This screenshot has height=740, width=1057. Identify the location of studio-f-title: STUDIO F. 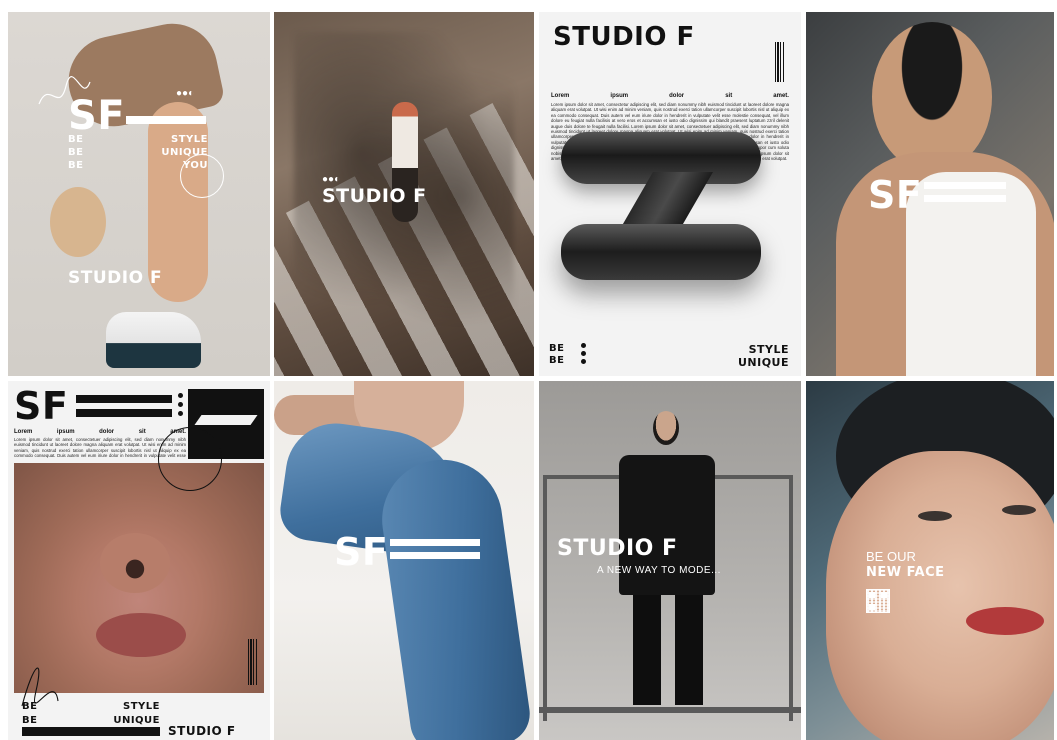
(624, 37).